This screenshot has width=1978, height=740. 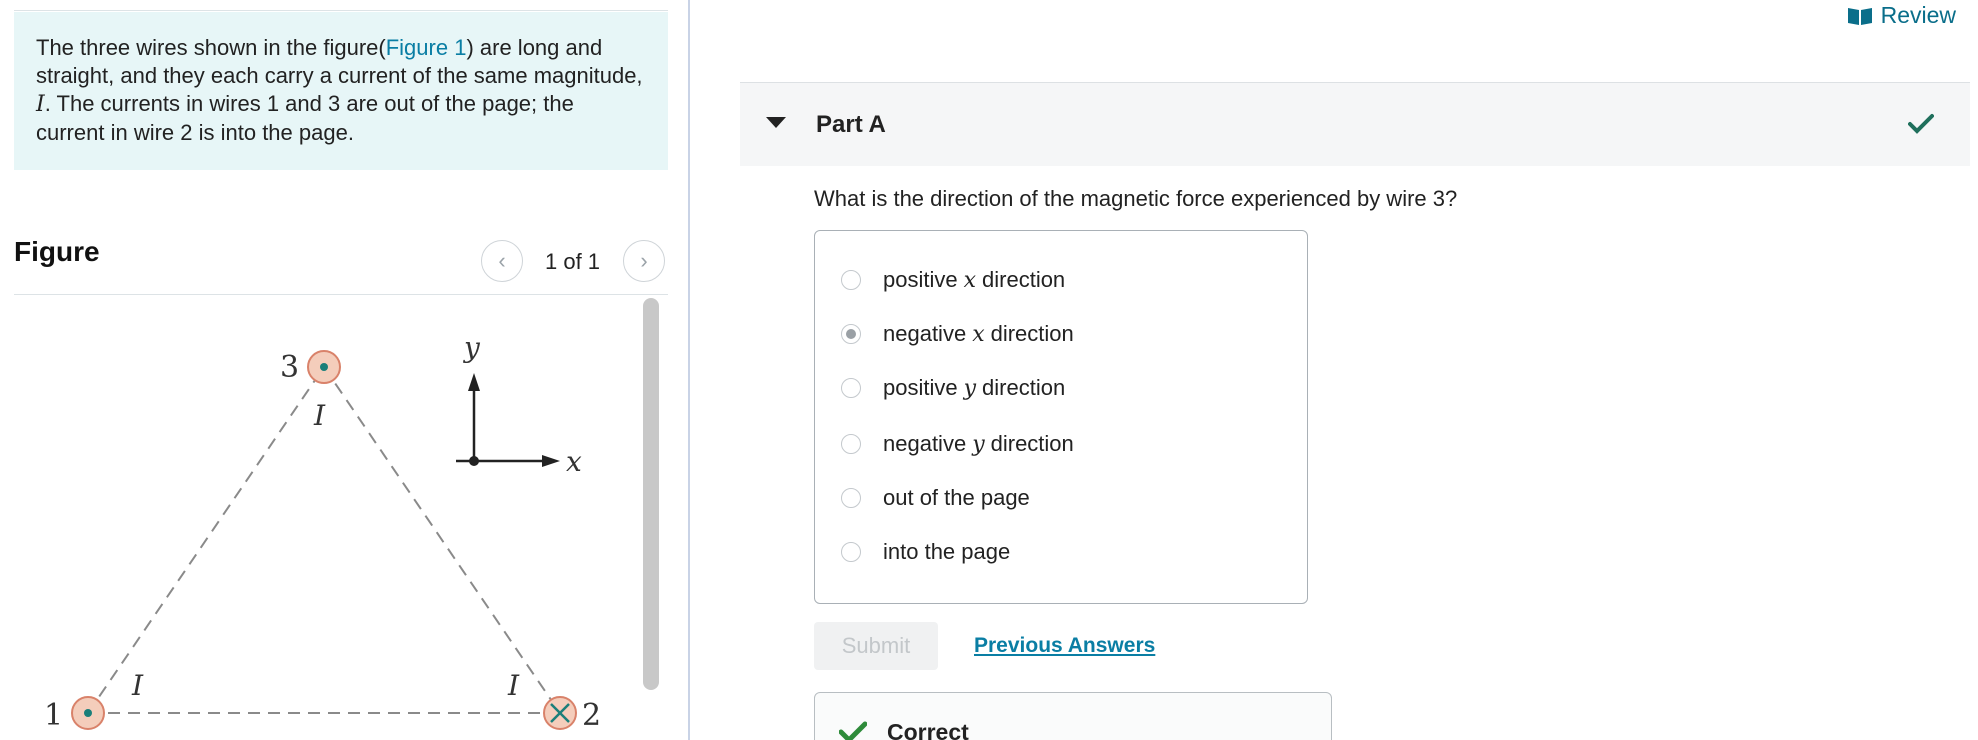 What do you see at coordinates (1921, 124) in the screenshot?
I see `completed-check-icon` at bounding box center [1921, 124].